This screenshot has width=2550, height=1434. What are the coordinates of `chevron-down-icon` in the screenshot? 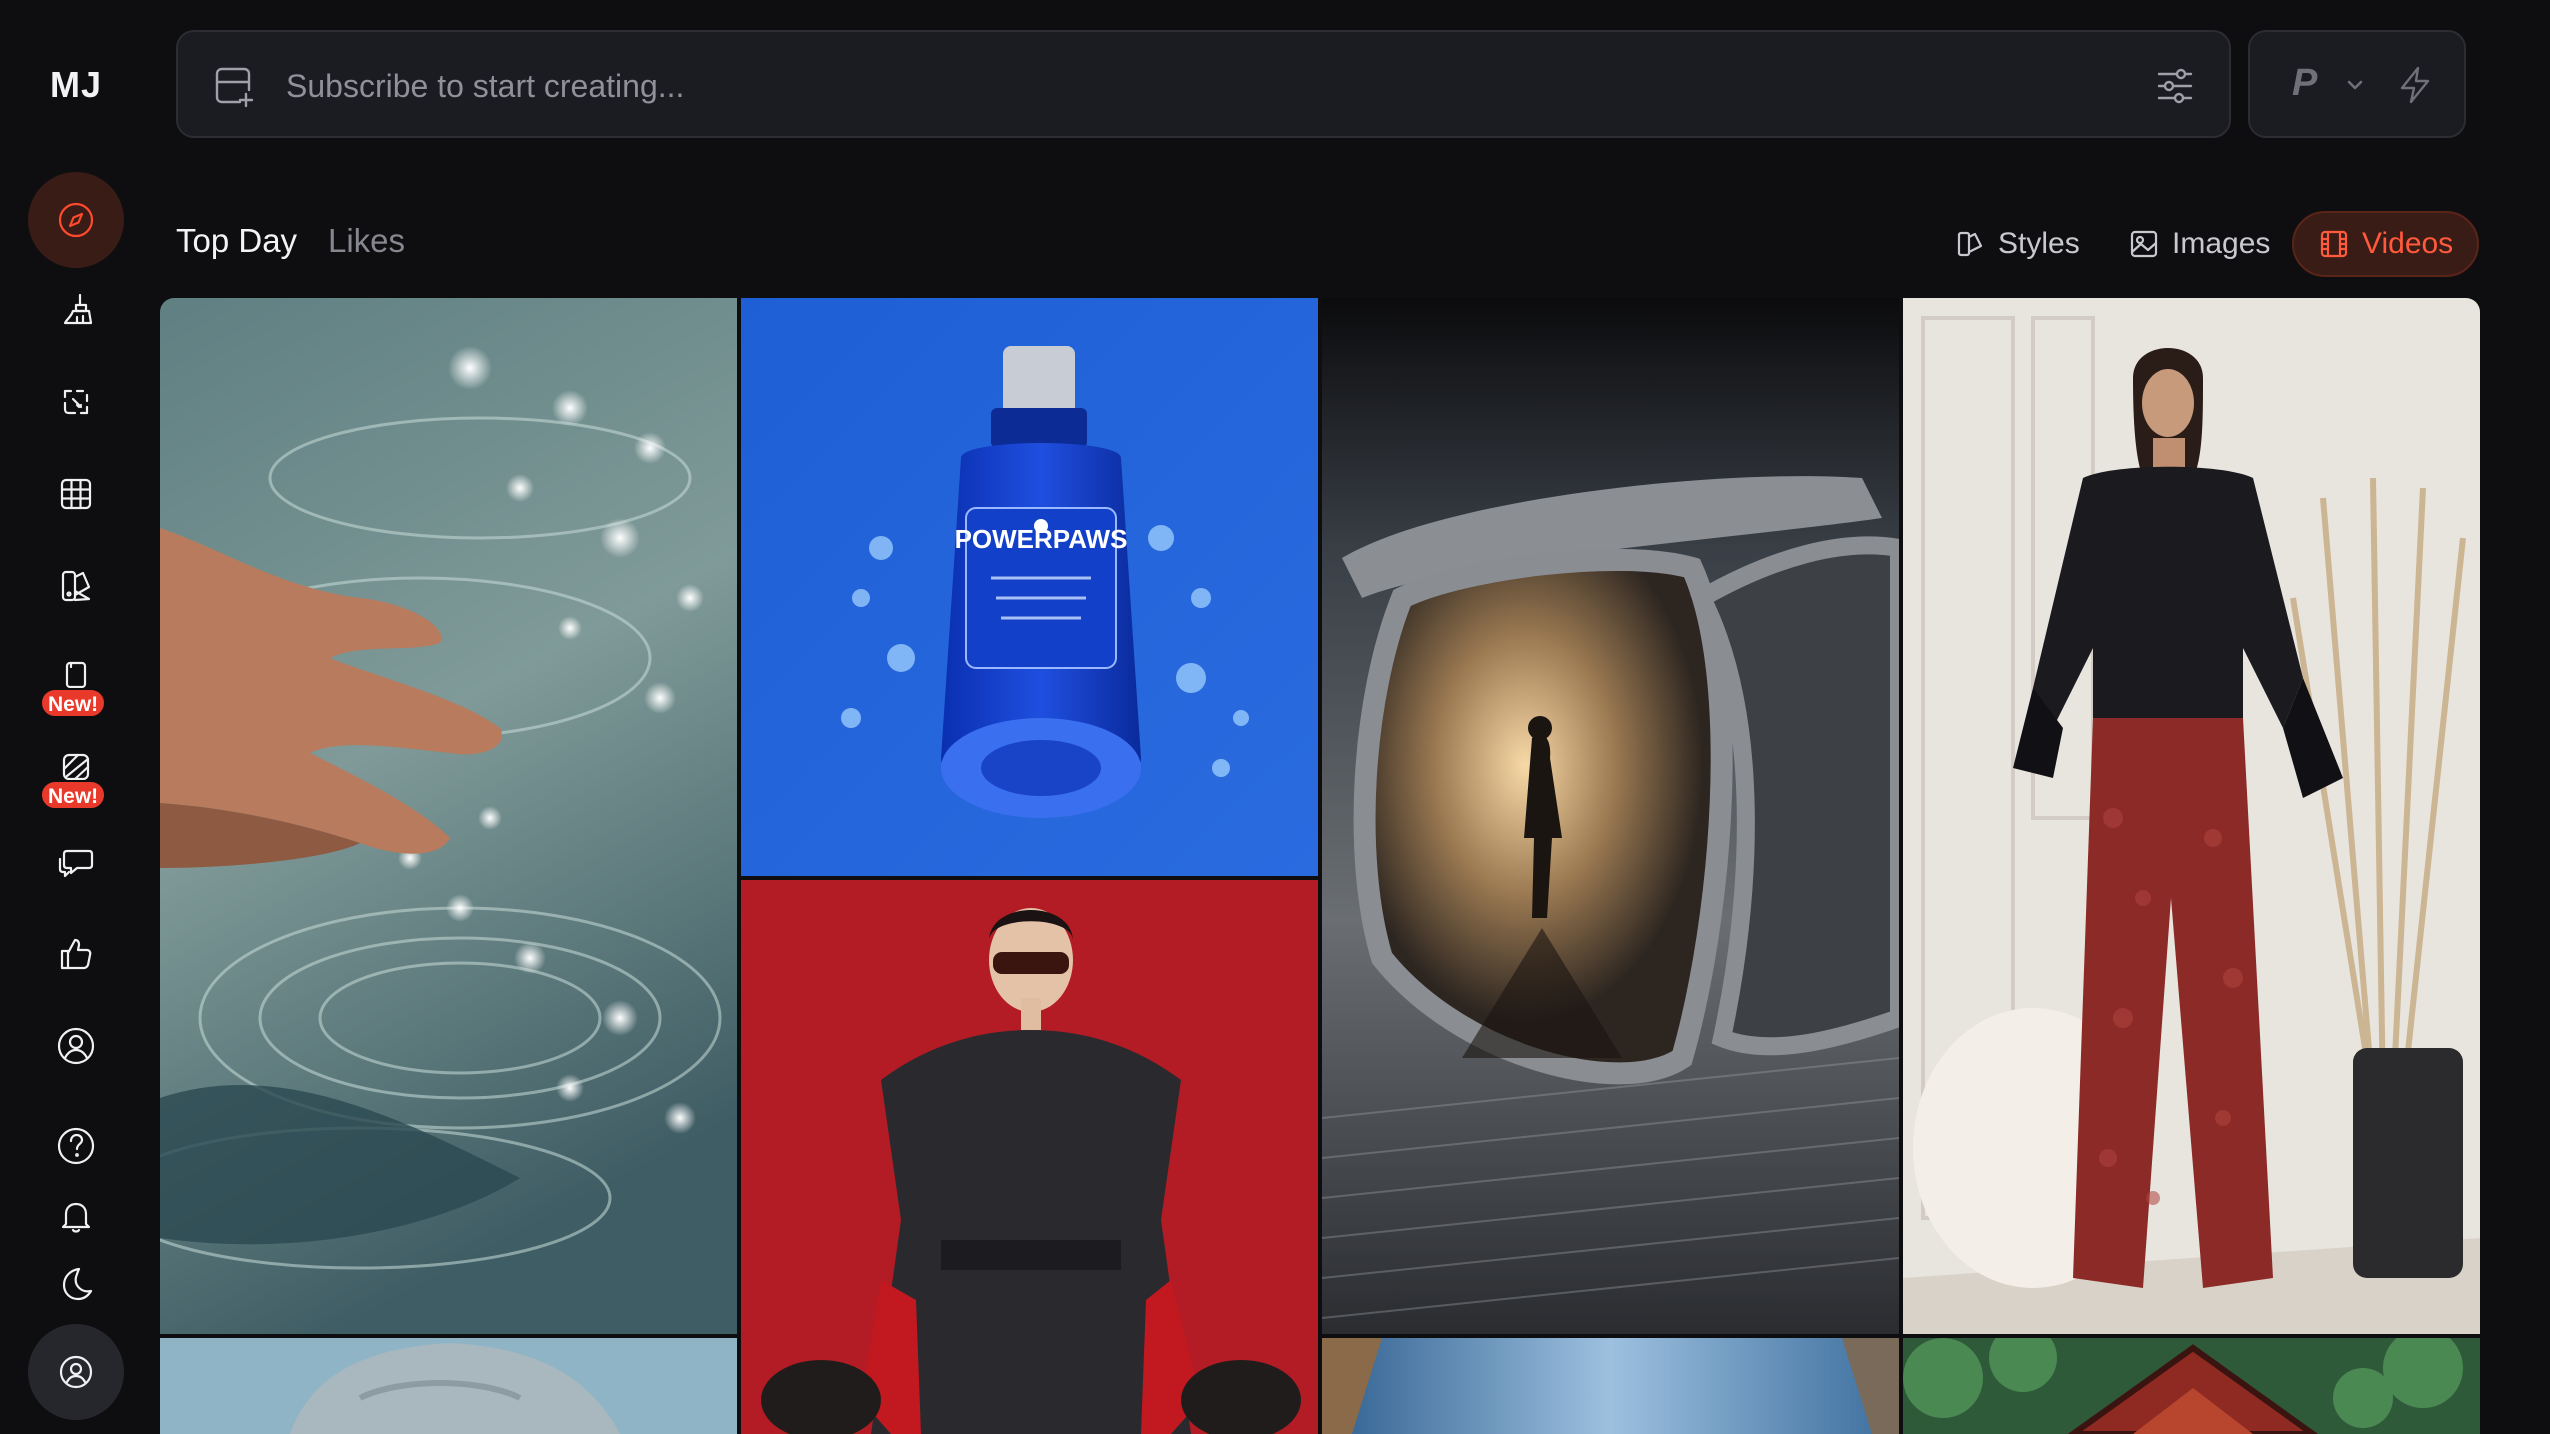 It's located at (2355, 85).